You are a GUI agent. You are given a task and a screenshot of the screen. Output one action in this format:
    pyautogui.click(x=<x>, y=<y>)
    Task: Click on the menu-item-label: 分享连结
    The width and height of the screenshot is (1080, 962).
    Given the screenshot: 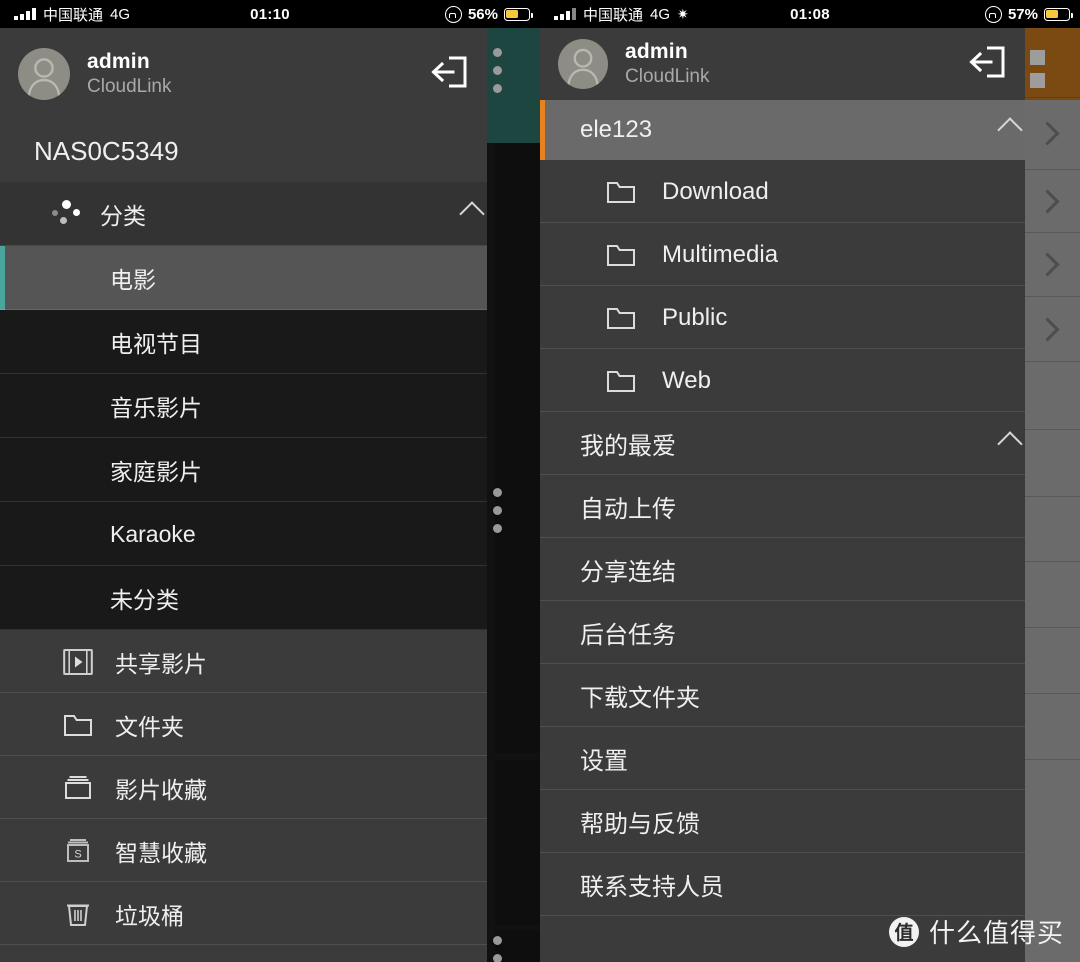 What is the action you would take?
    pyautogui.click(x=628, y=572)
    